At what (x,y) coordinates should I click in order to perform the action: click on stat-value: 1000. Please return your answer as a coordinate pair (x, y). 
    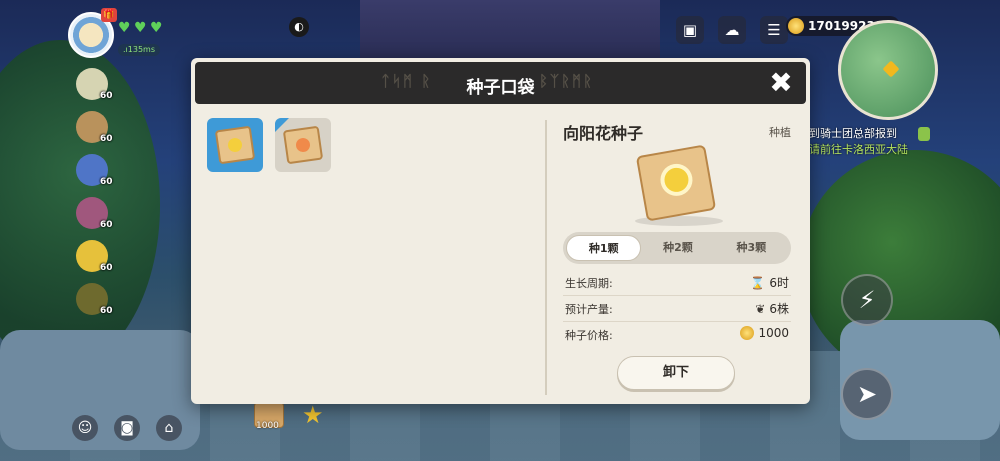
    Looking at the image, I should click on (773, 333).